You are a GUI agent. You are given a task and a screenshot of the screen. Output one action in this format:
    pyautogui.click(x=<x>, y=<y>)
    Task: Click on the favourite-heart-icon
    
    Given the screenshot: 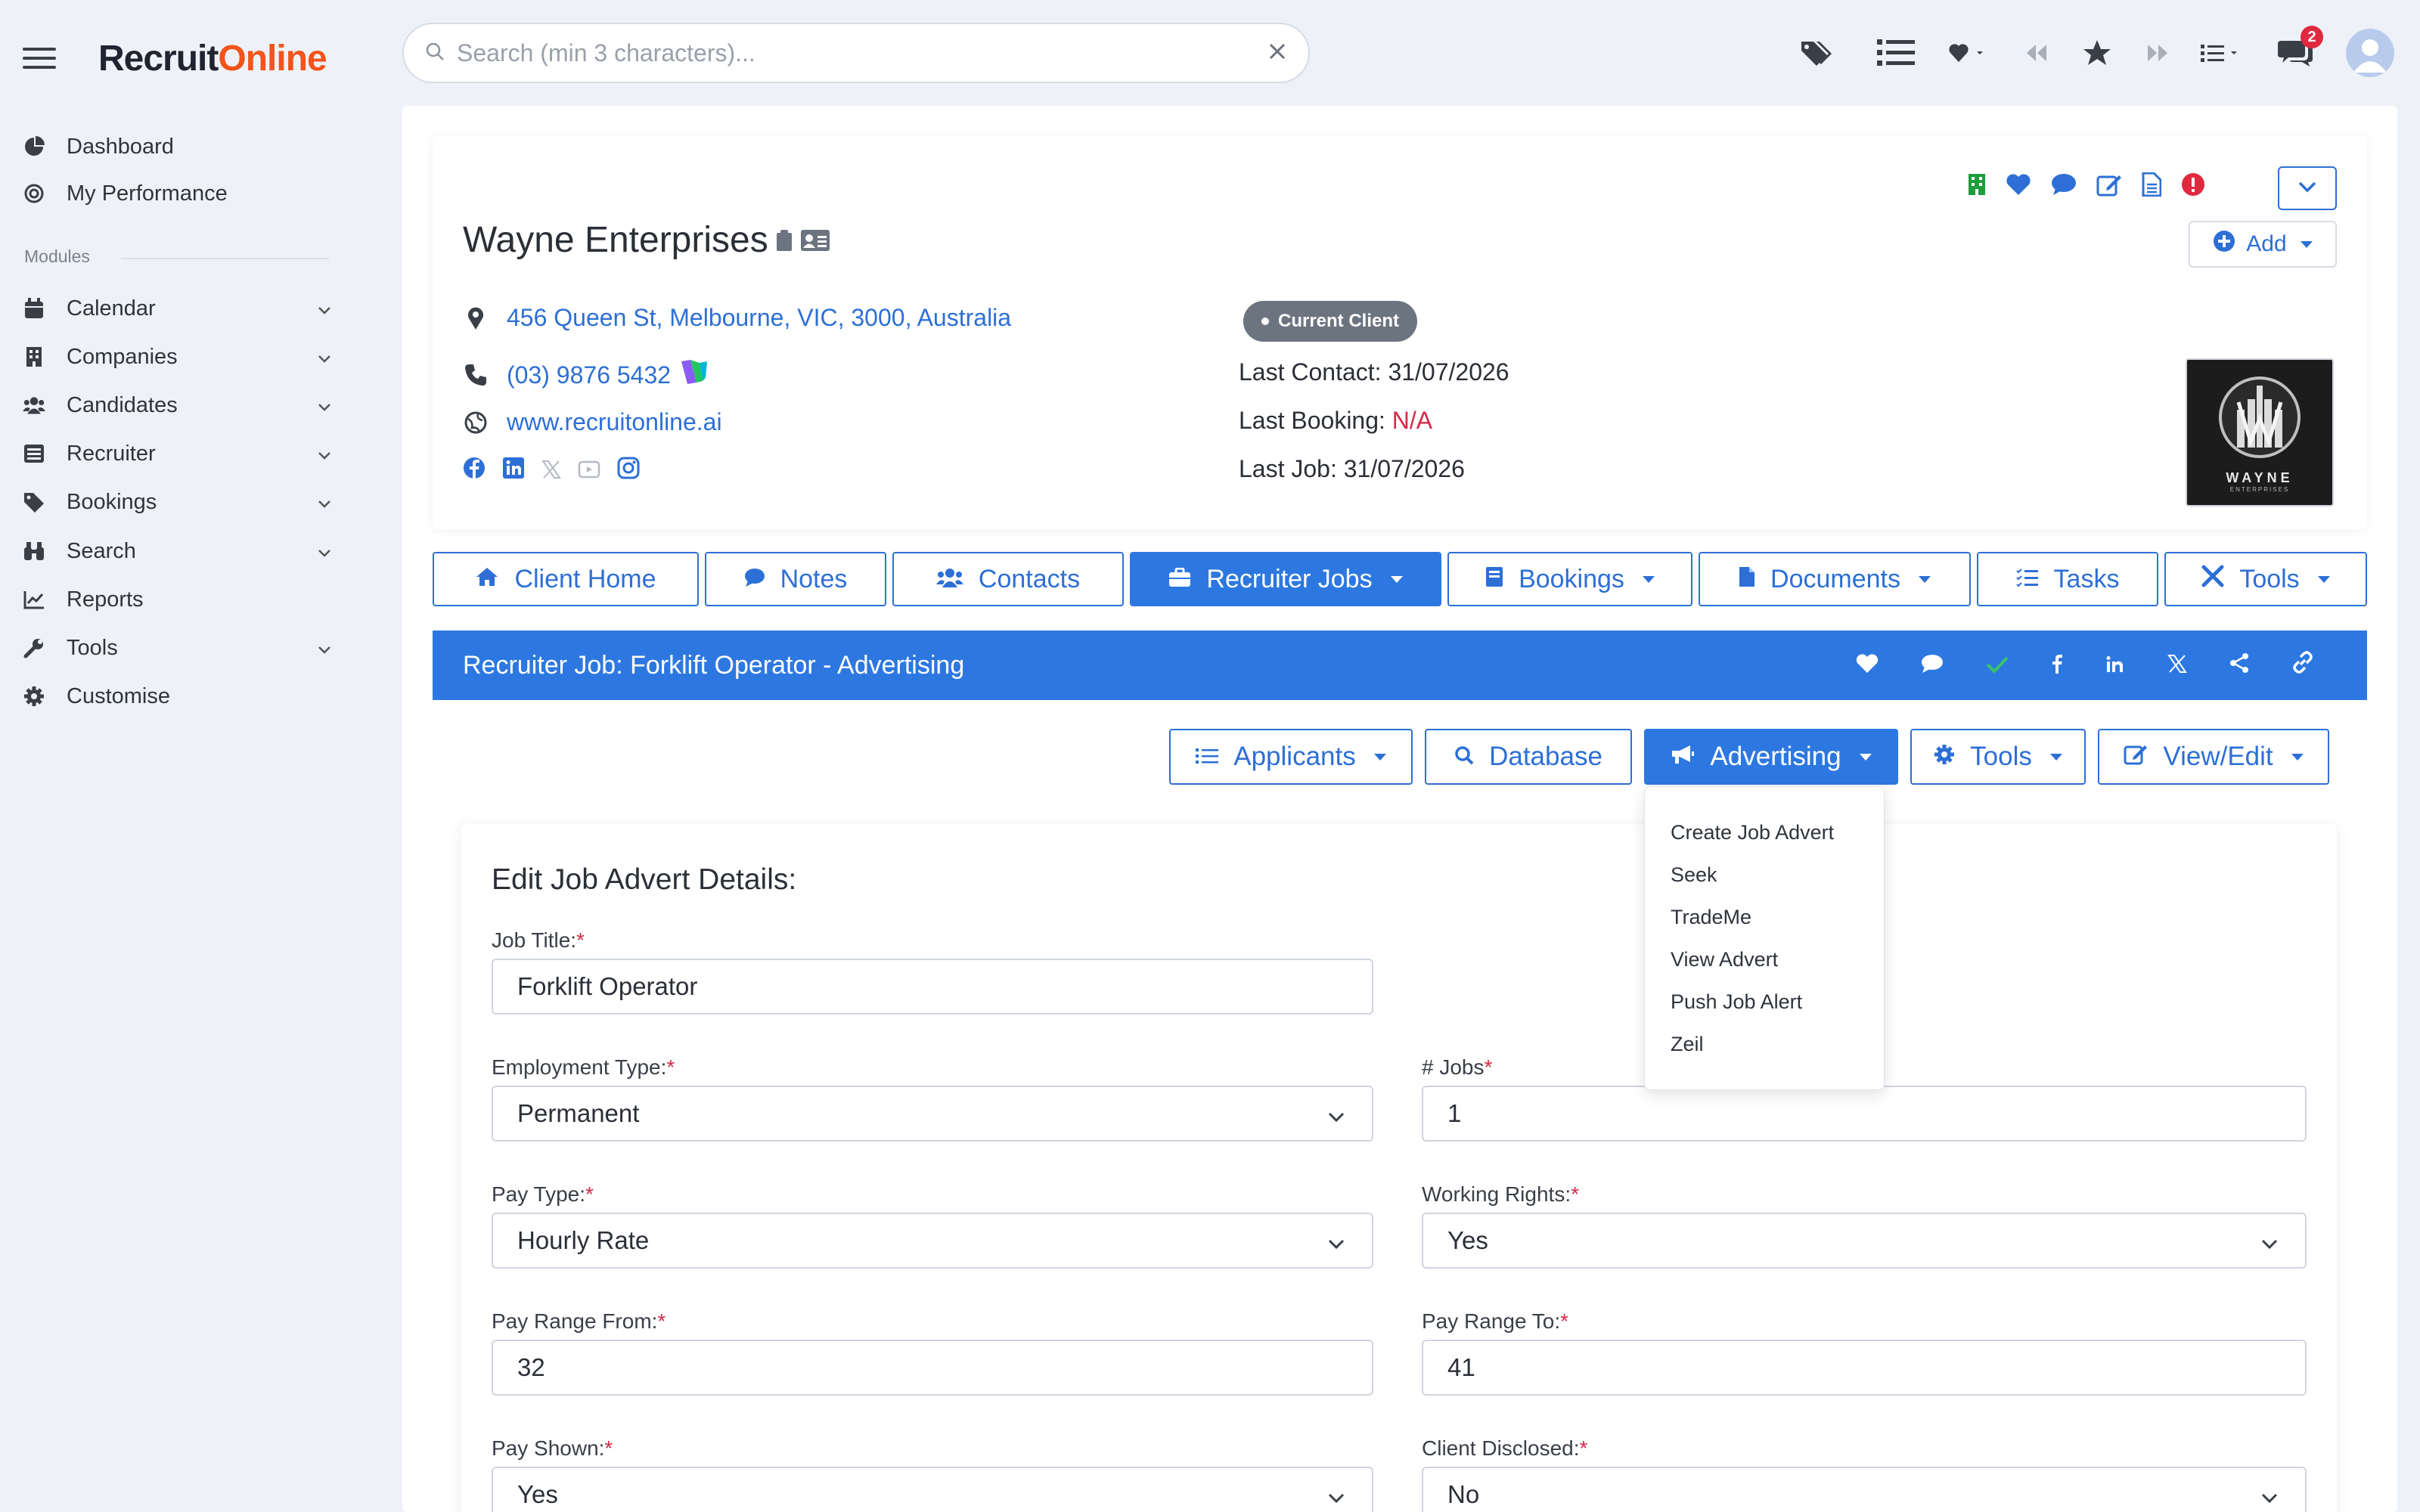 What is the action you would take?
    pyautogui.click(x=2018, y=186)
    